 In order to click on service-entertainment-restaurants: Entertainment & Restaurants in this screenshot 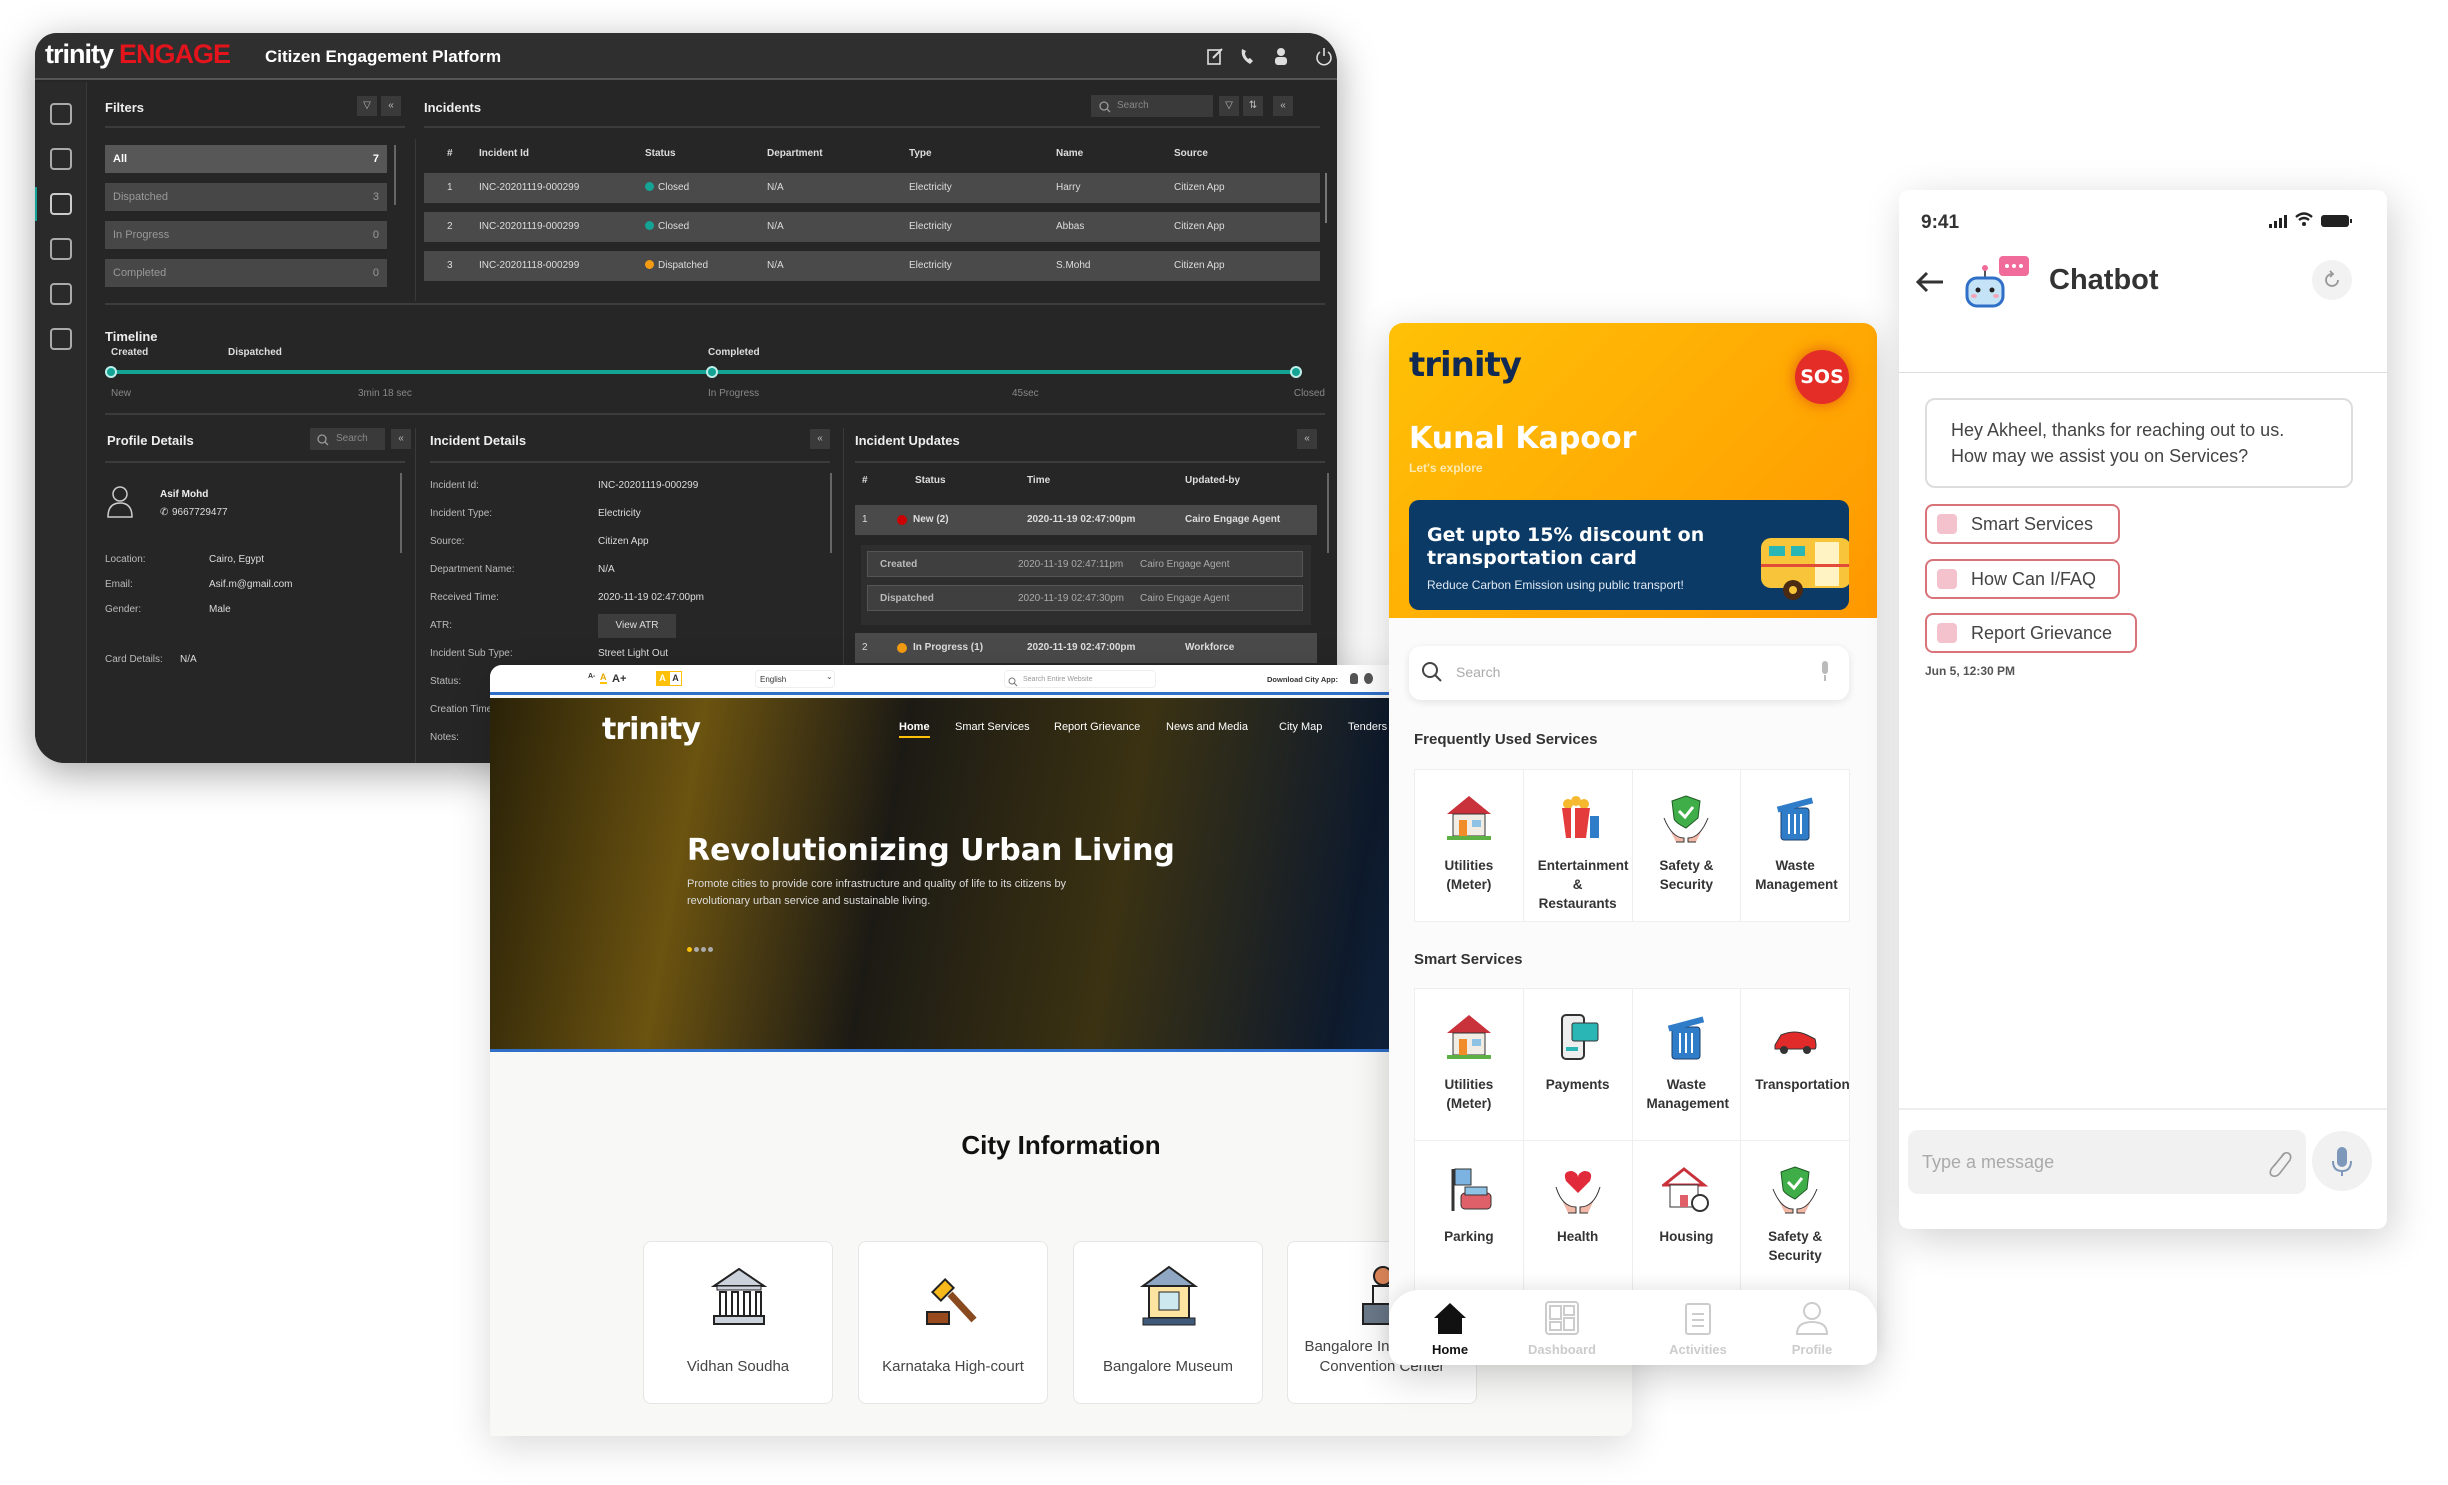, I will do `click(1577, 845)`.